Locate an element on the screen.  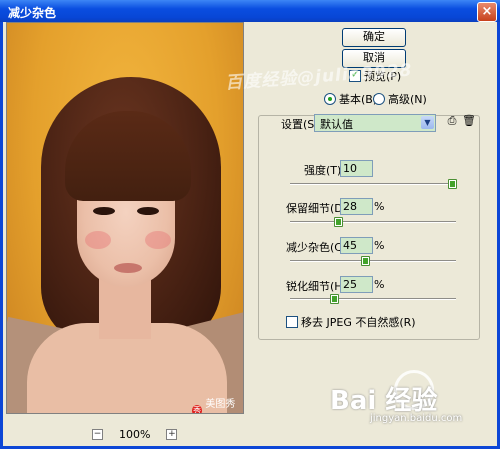
photo-cheek-left is located at coordinates (98, 240).